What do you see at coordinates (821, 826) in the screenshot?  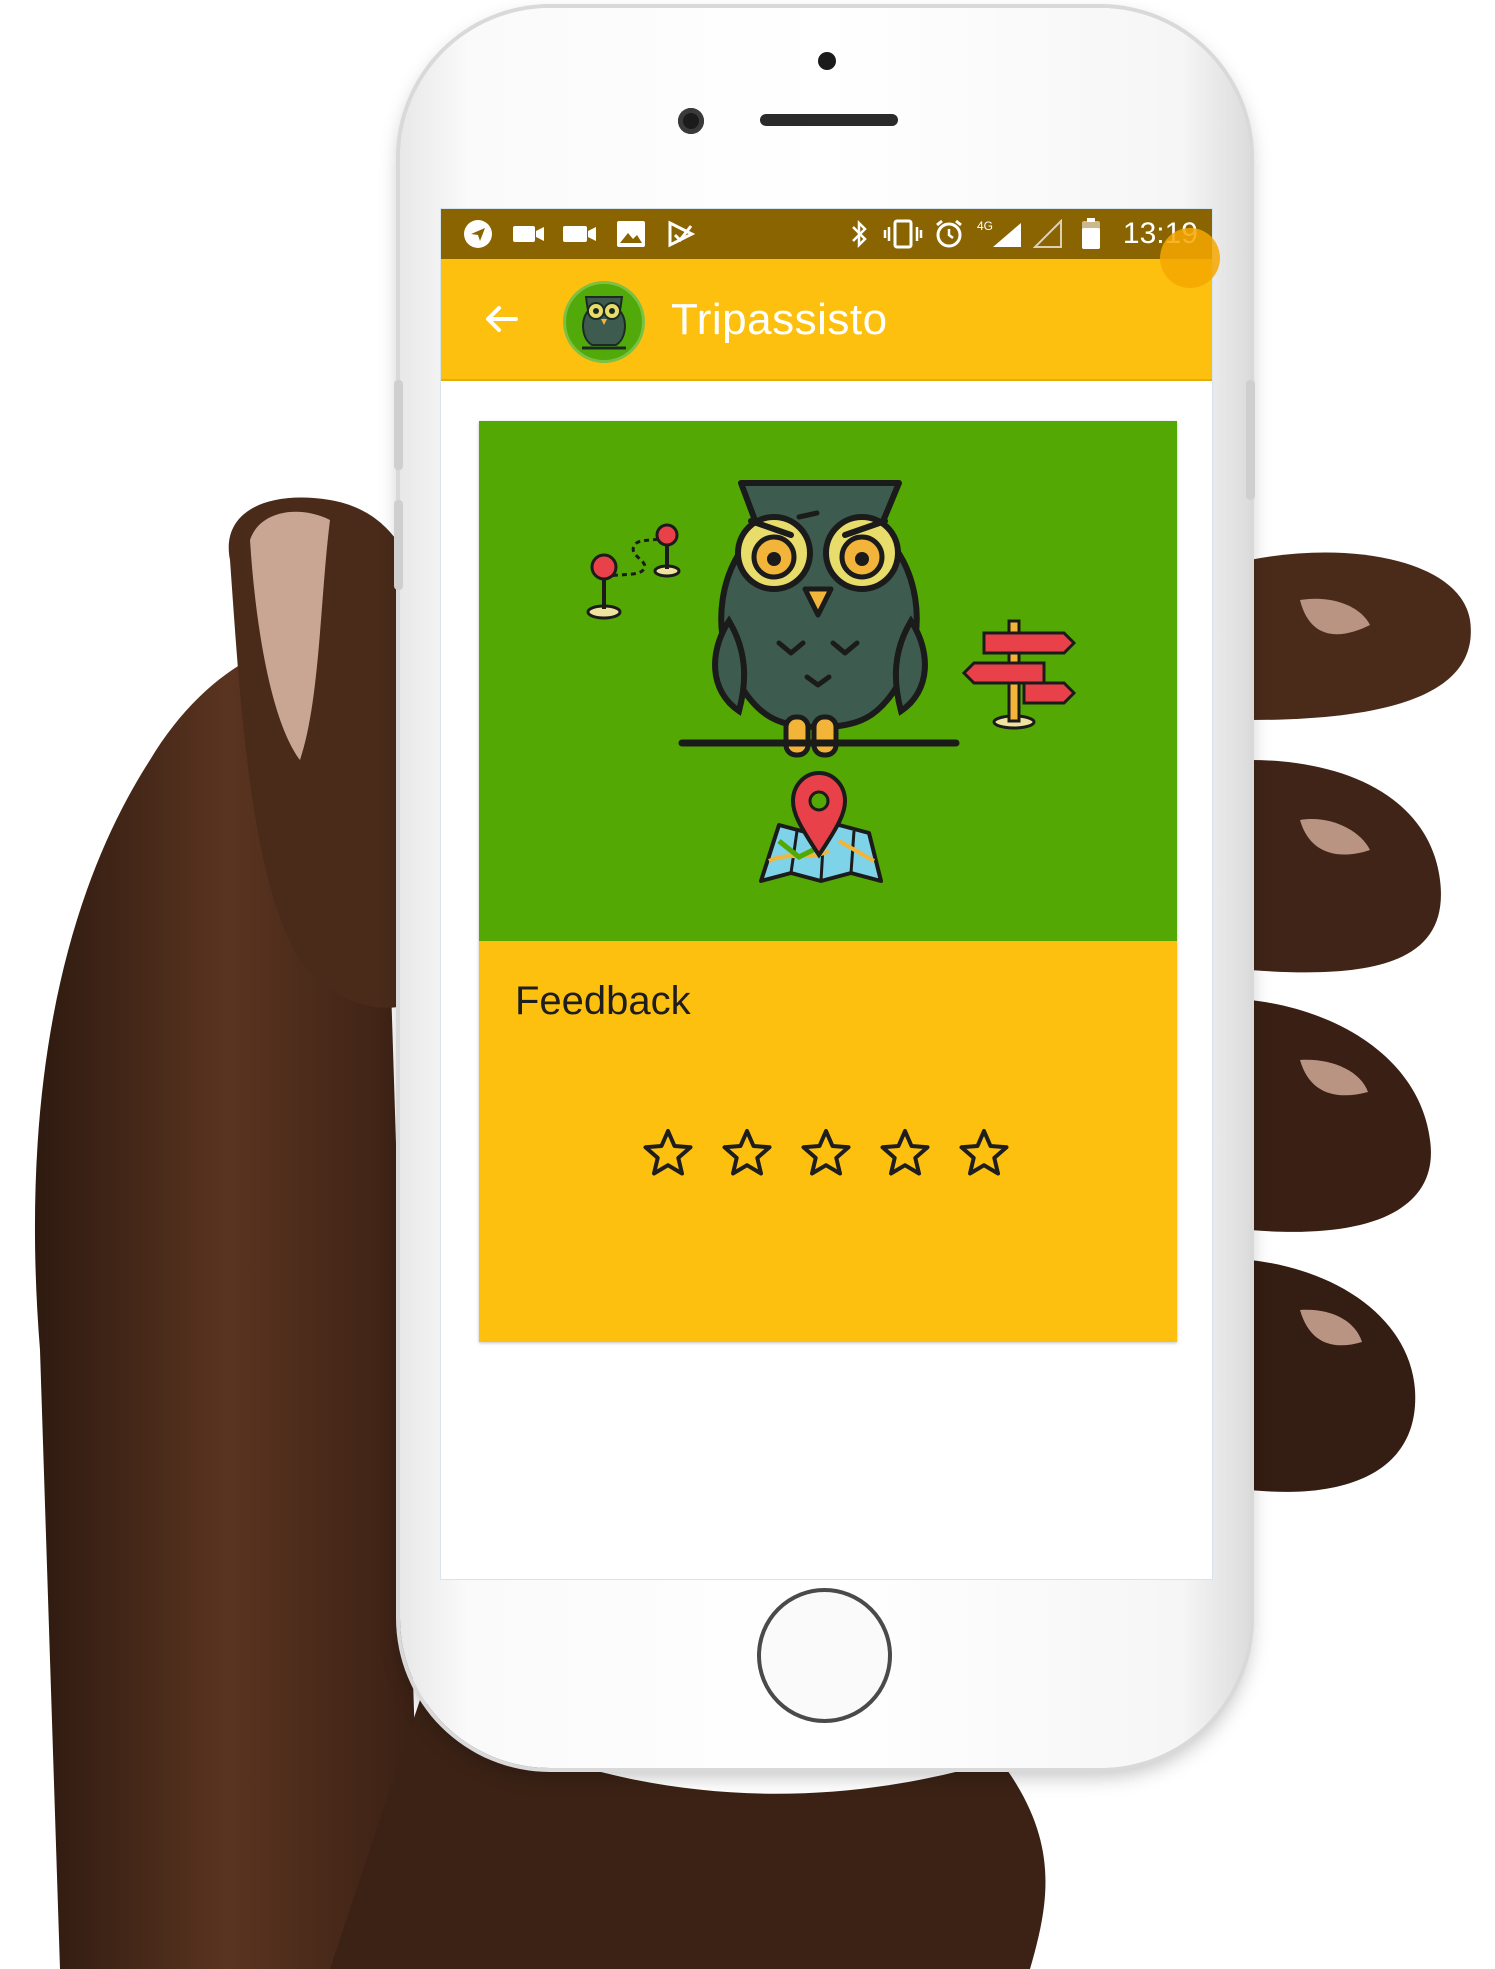 I see `map-pin-icon` at bounding box center [821, 826].